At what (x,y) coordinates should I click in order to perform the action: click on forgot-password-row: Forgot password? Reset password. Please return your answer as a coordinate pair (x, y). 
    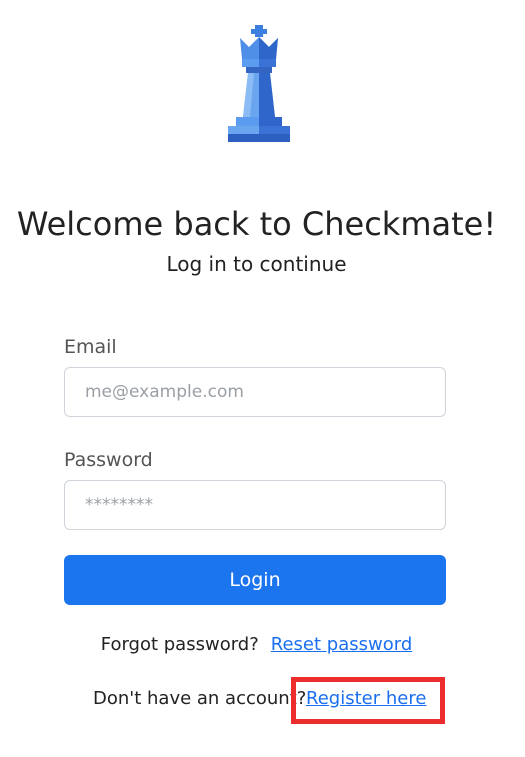
    Looking at the image, I should click on (256, 645).